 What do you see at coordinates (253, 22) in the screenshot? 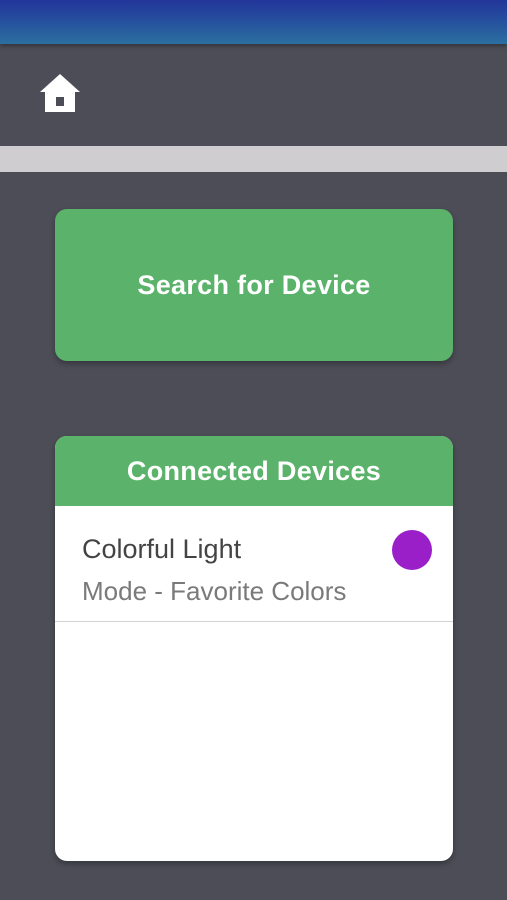
I see `status-bar` at bounding box center [253, 22].